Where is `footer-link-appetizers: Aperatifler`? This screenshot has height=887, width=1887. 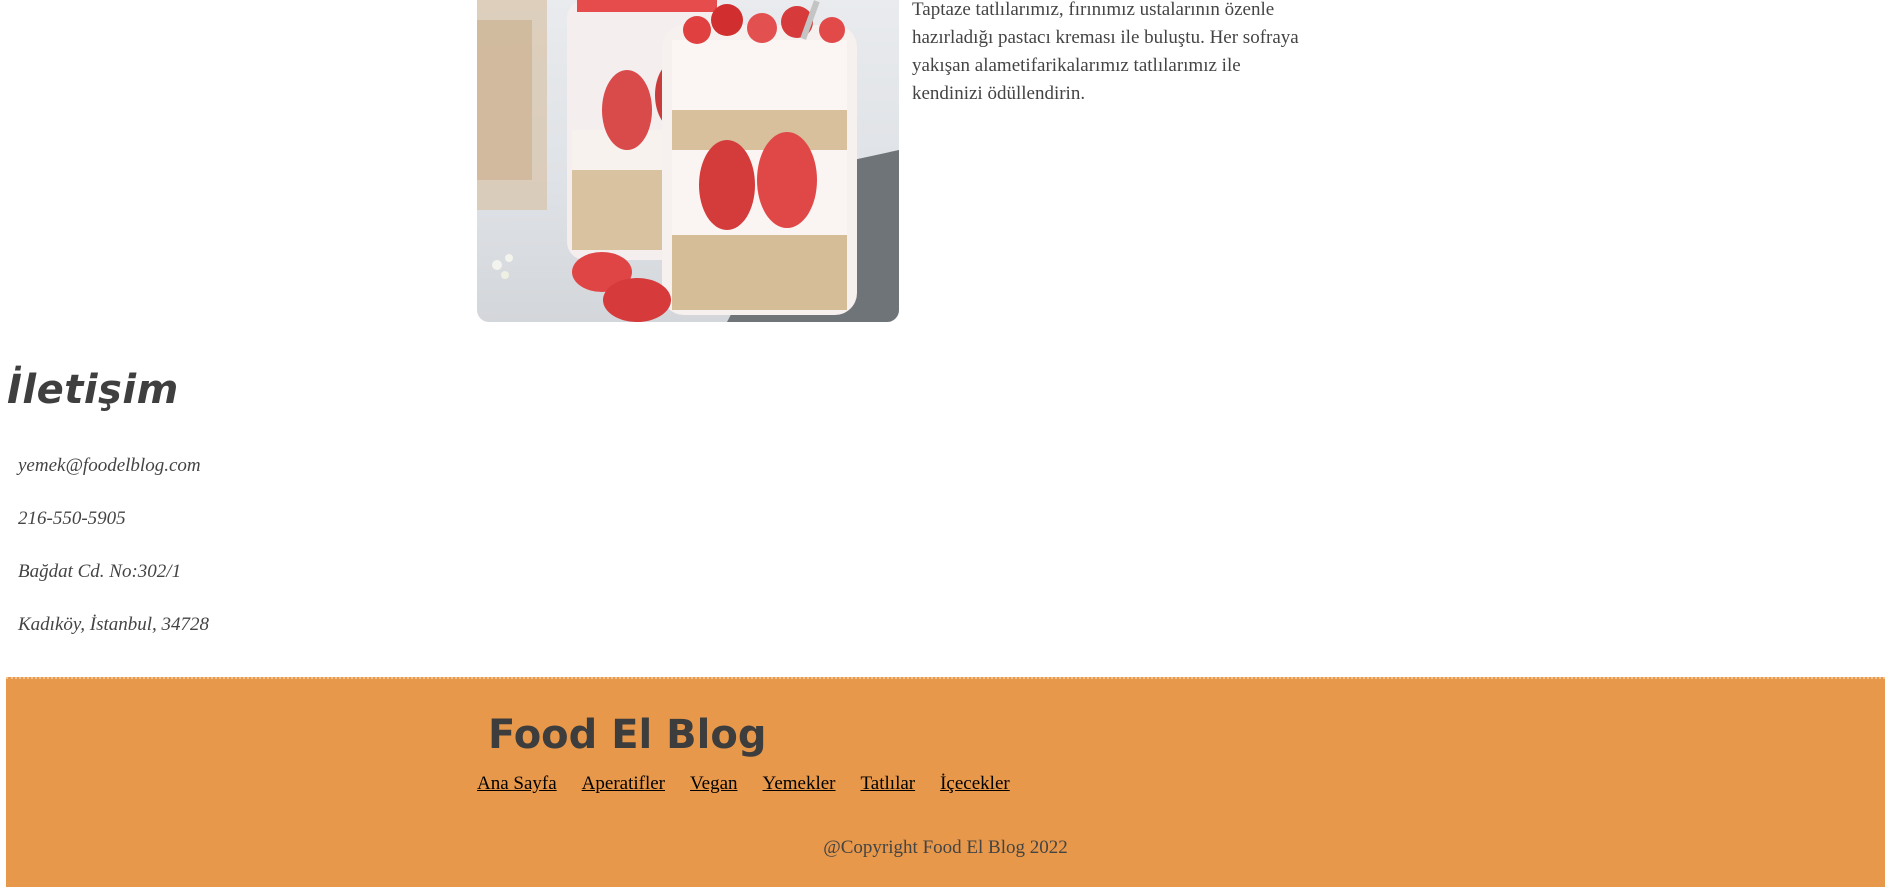
footer-link-appetizers: Aperatifler is located at coordinates (623, 784).